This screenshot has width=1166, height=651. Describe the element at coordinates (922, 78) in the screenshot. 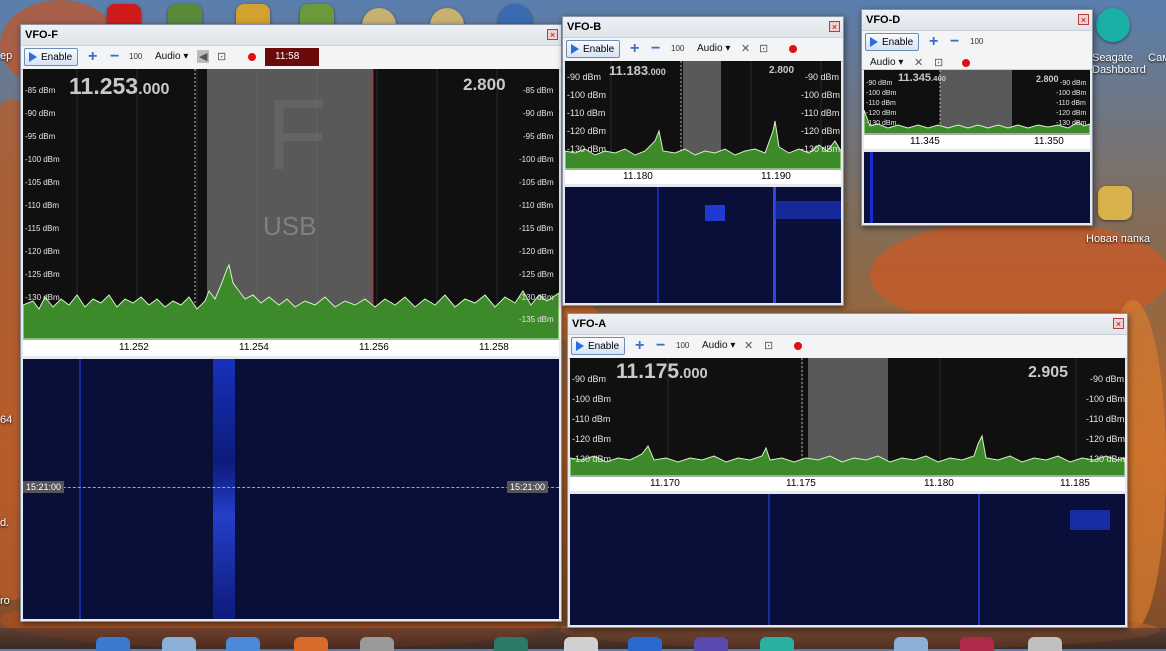

I see `vfo-frequency: 11.345.400` at that location.